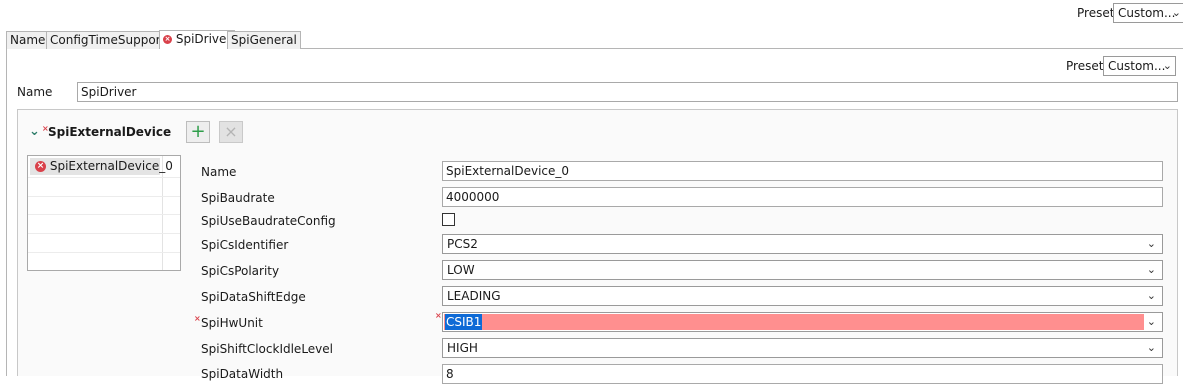 The height and width of the screenshot is (384, 1183). I want to click on field-label-cs-identifier: SpiCsIdentifier, so click(245, 245).